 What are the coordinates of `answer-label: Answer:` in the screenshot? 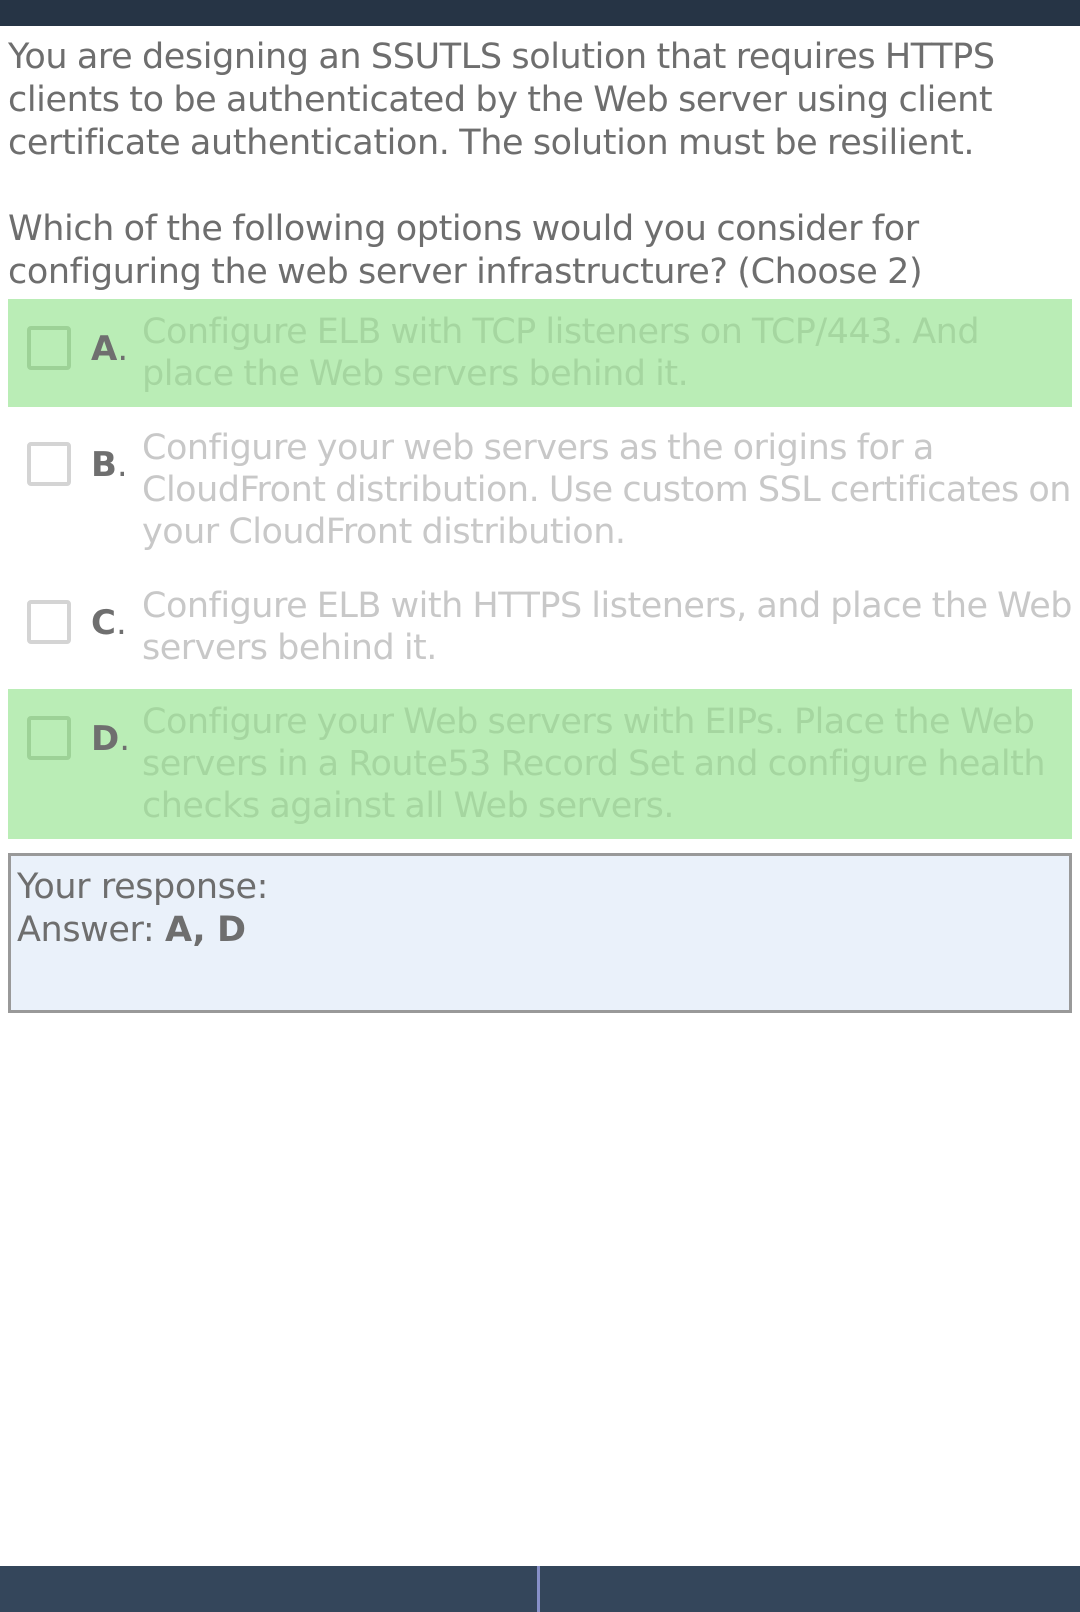 It's located at (86, 930).